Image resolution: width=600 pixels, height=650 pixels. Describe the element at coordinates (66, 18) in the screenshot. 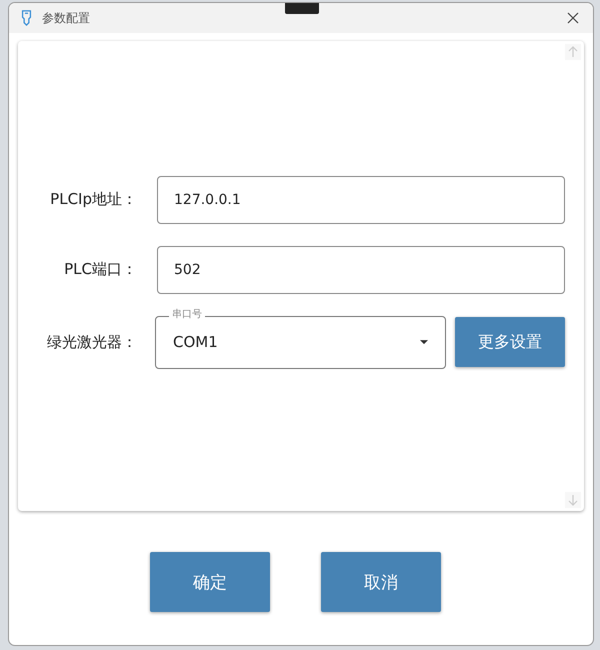

I see `window-title: 参数配置` at that location.